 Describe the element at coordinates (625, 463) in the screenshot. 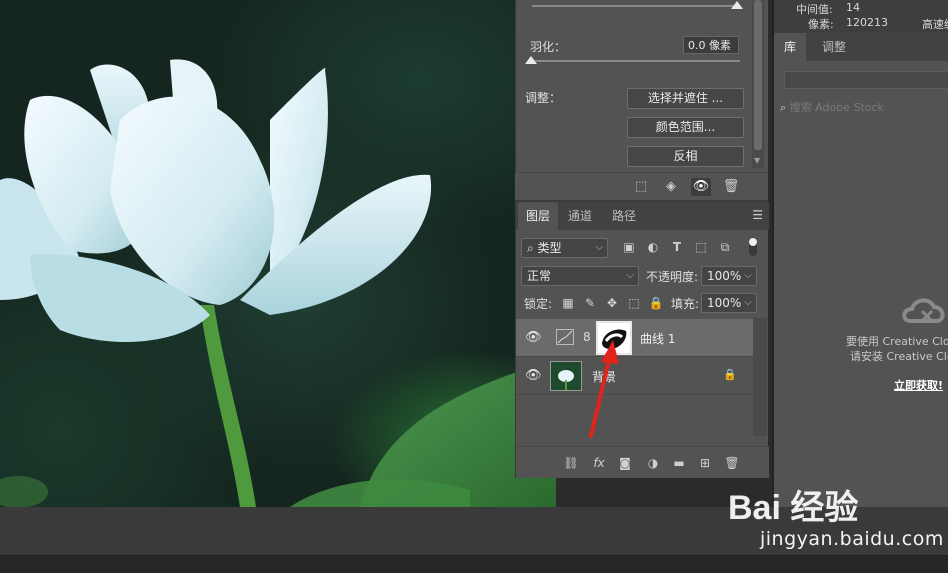

I see `add-mask-icon: ◙` at that location.